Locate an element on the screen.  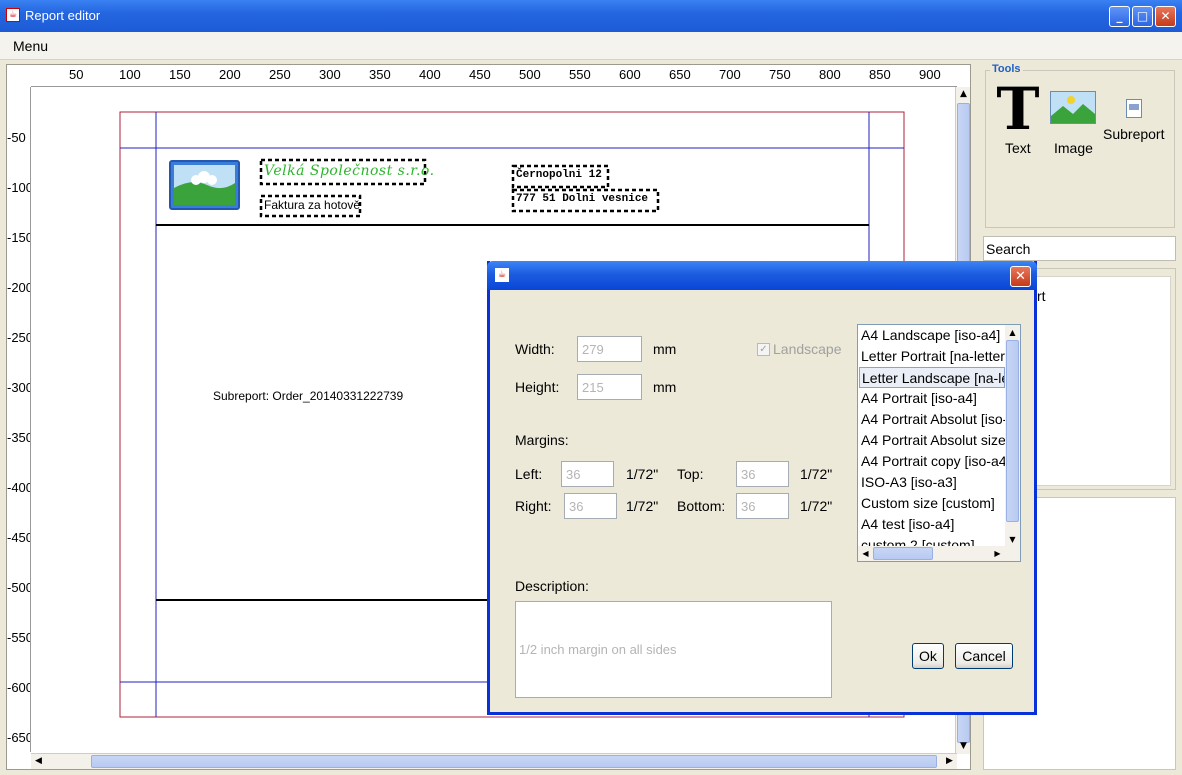
window-title: Report editor is located at coordinates (63, 15).